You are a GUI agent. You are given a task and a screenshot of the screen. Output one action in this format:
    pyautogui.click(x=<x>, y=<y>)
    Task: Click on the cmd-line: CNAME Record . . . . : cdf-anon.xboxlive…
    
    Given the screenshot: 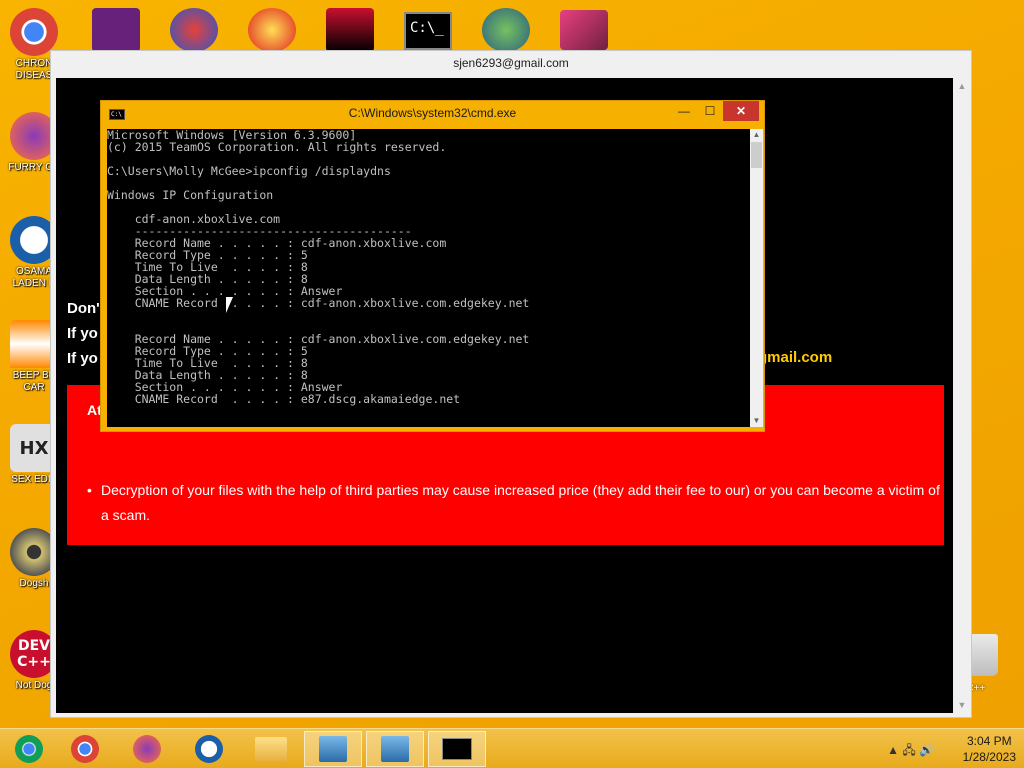 What is the action you would take?
    pyautogui.click(x=318, y=303)
    